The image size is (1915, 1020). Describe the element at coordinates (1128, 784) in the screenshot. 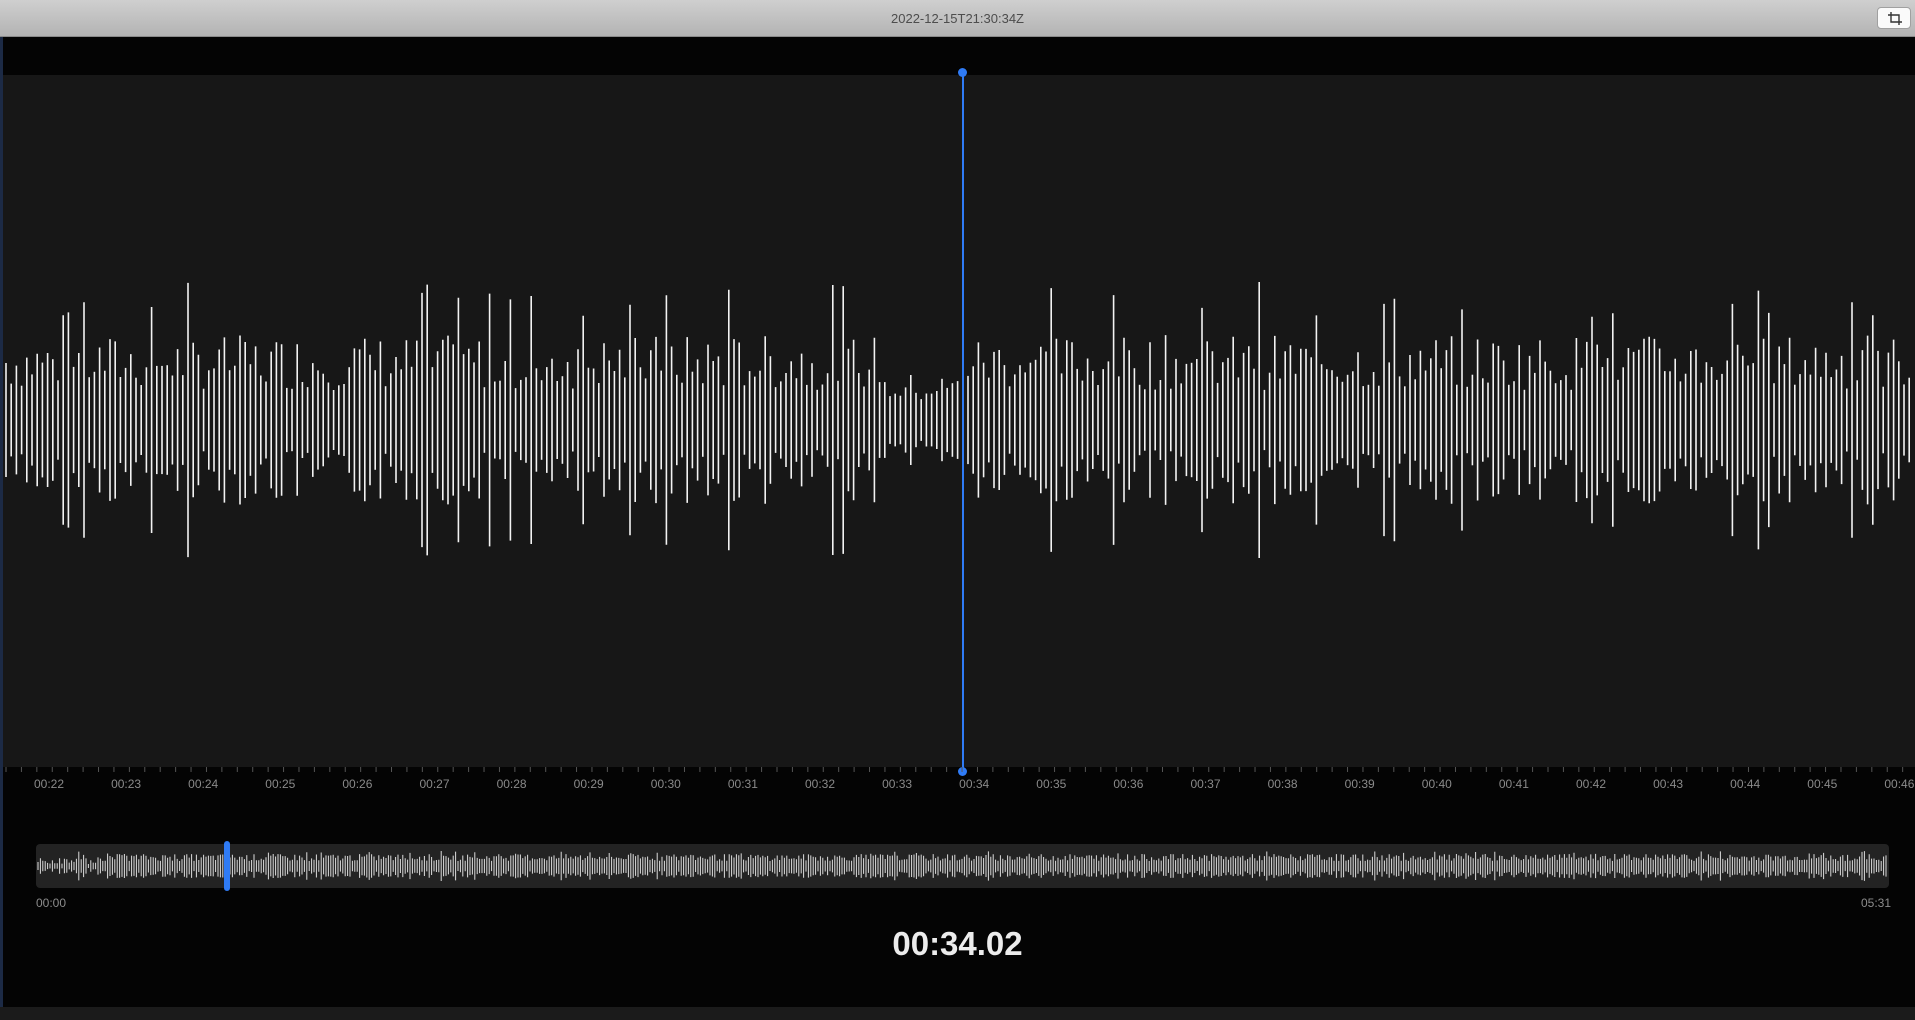

I see `ruler-tick-label: 00:36` at that location.